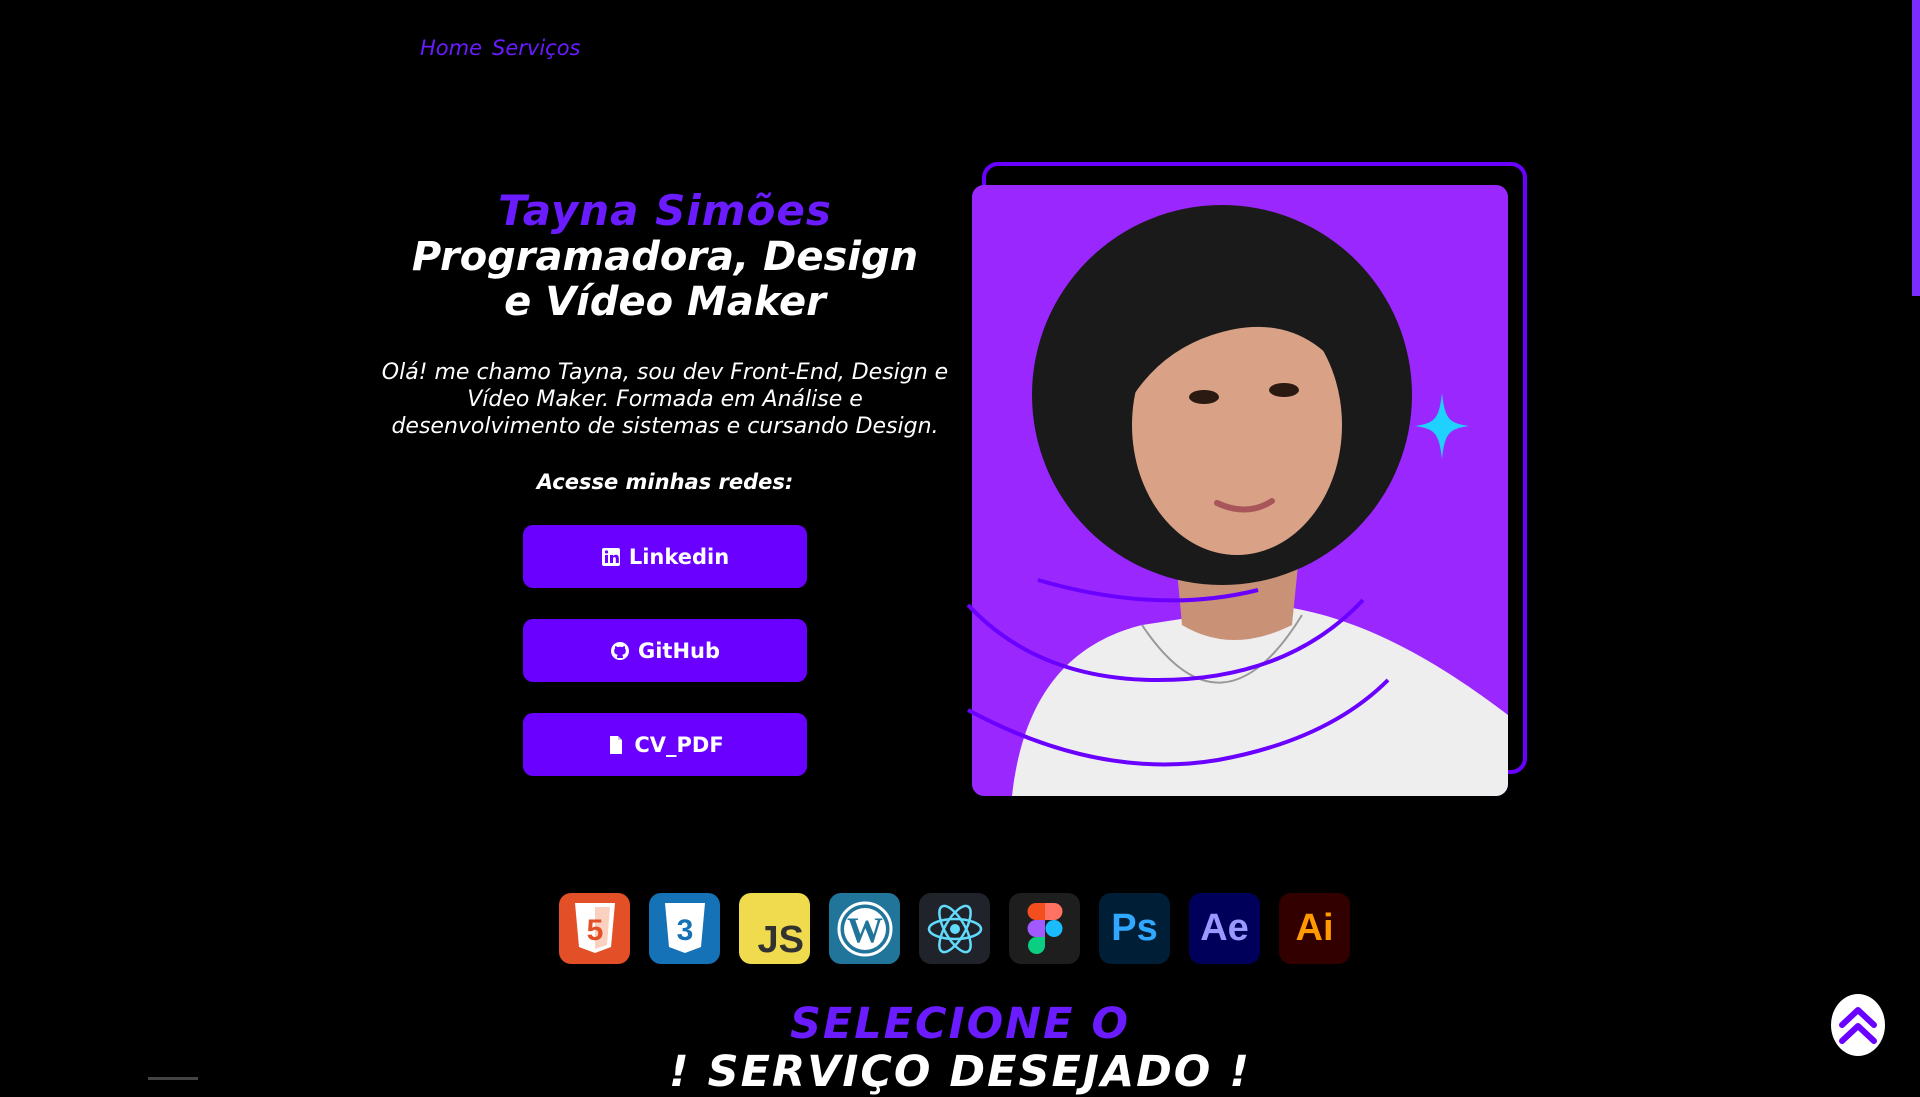 The image size is (1920, 1097). I want to click on services-heading-line1: SELECIONE O, so click(960, 1024).